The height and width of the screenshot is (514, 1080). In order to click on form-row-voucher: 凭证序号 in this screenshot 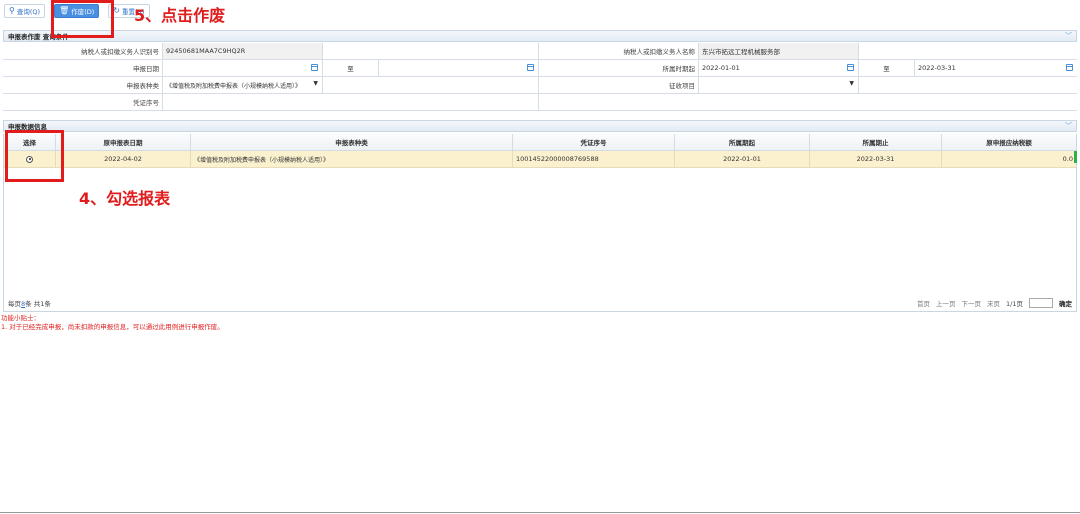, I will do `click(540, 102)`.